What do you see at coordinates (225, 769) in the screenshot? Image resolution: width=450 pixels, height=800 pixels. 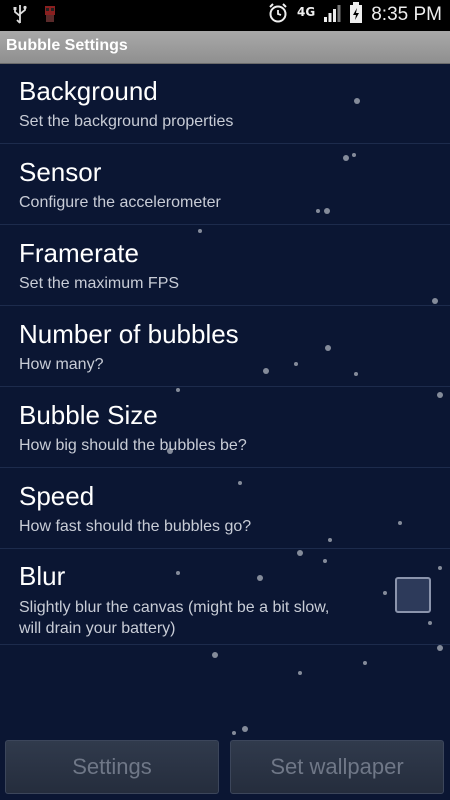 I see `bottom-button-bar: Settings Set wallpaper` at bounding box center [225, 769].